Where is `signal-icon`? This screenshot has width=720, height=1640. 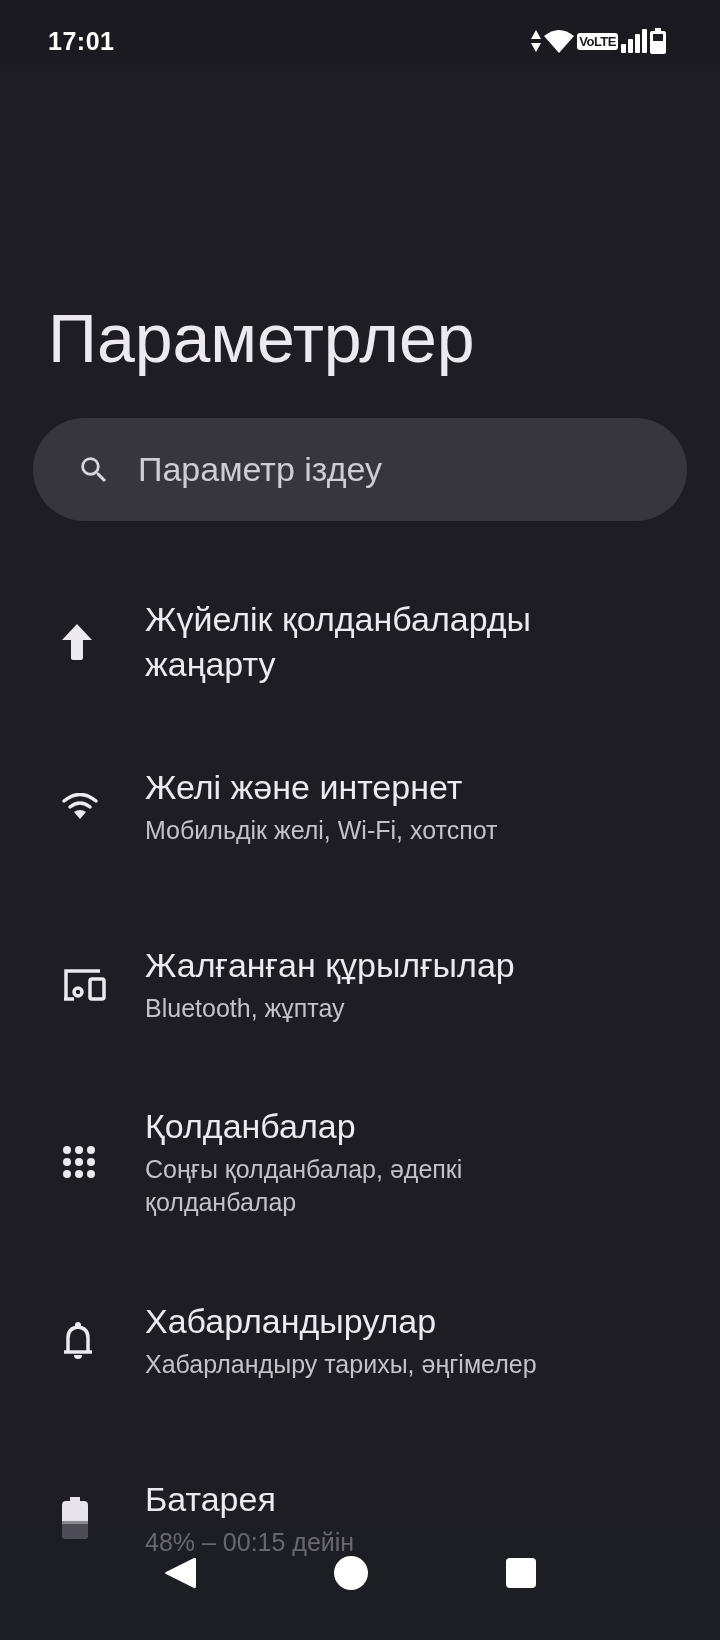
signal-icon is located at coordinates (634, 41).